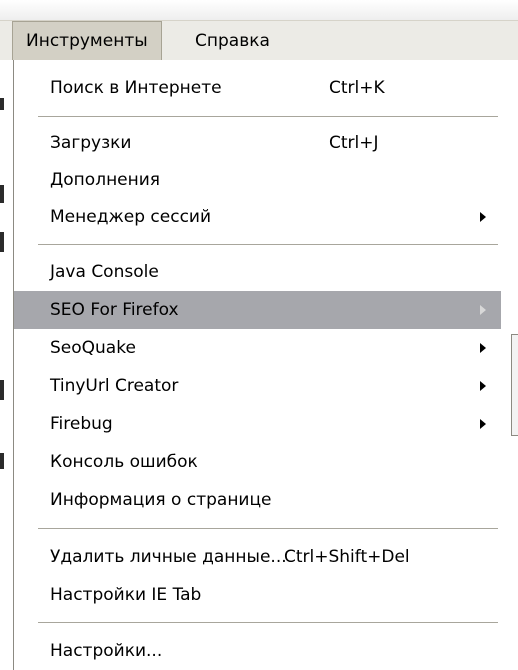 The width and height of the screenshot is (518, 670). Describe the element at coordinates (254, 595) in the screenshot. I see `menu-item-ie-tab-settings: Настройки IE Tab` at that location.